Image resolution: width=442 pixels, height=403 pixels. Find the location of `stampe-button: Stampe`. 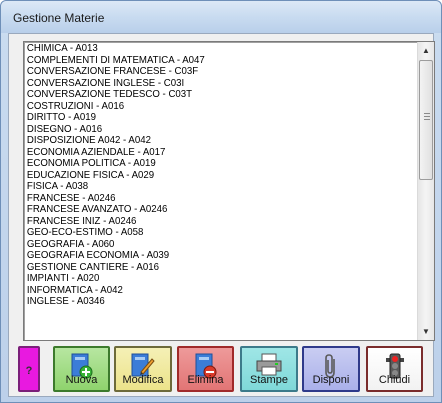

stampe-button: Stampe is located at coordinates (269, 369).